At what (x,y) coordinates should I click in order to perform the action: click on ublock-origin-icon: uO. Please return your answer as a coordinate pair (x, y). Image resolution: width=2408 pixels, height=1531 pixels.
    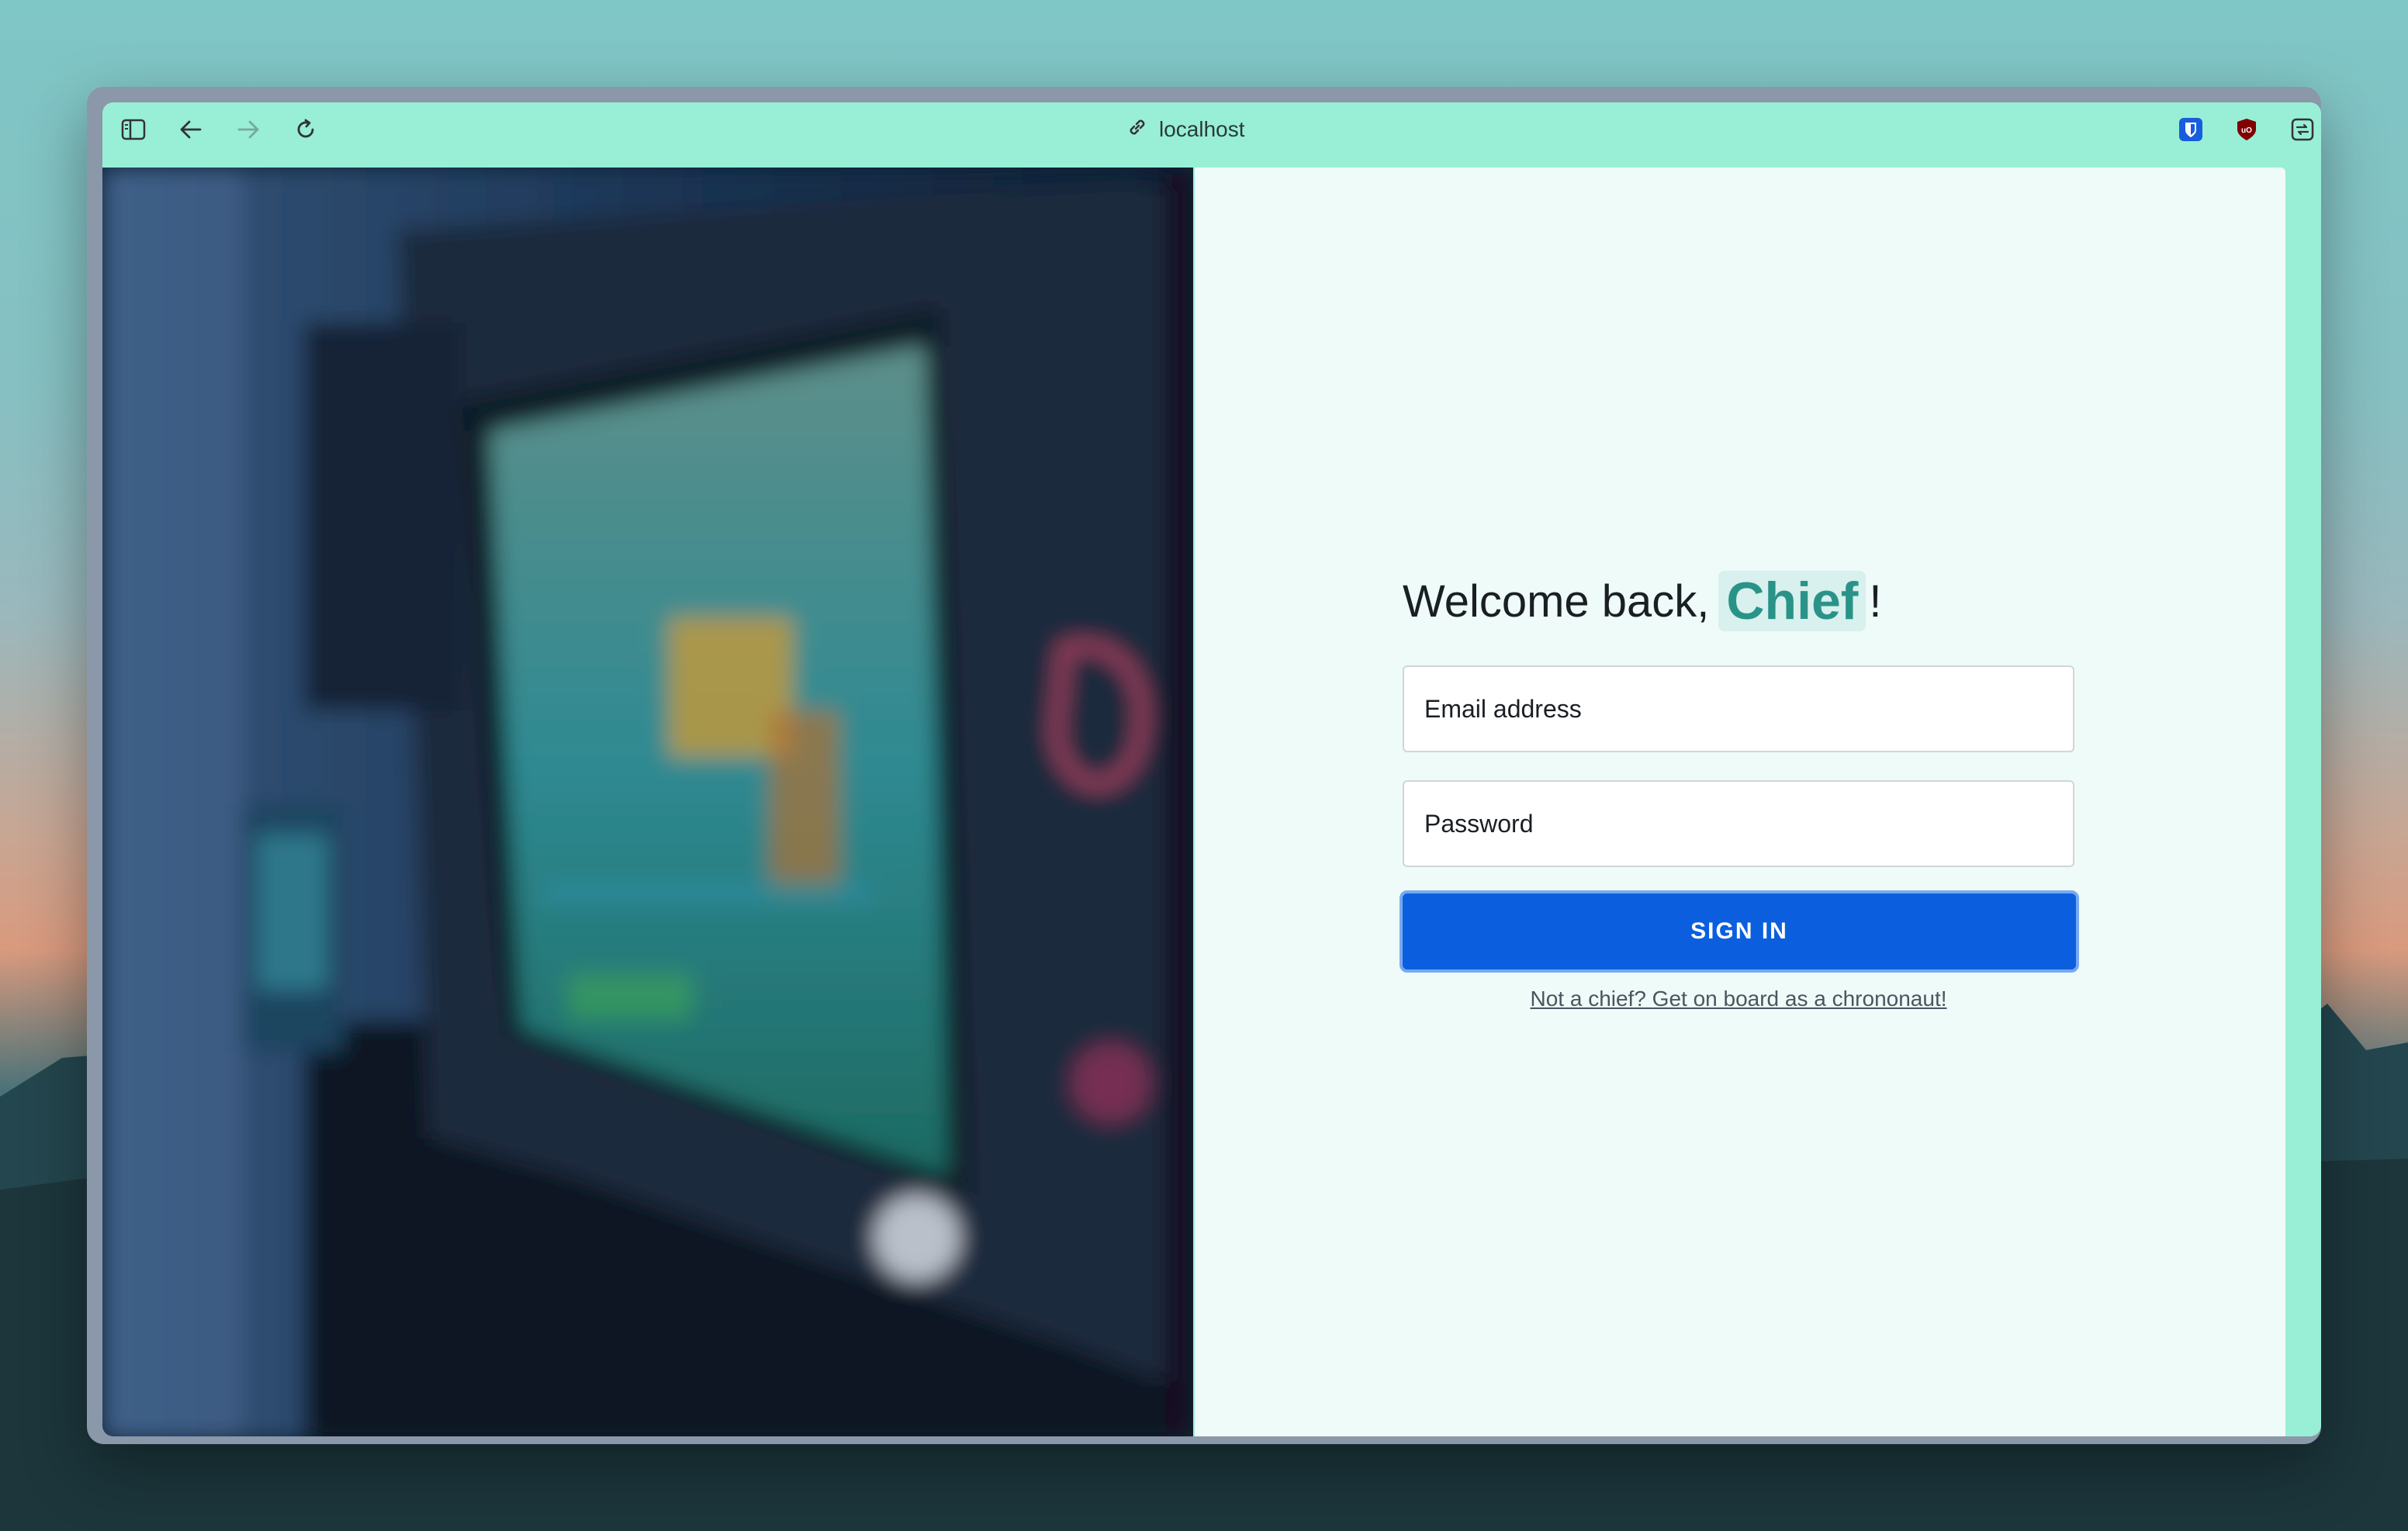
    Looking at the image, I should click on (2247, 129).